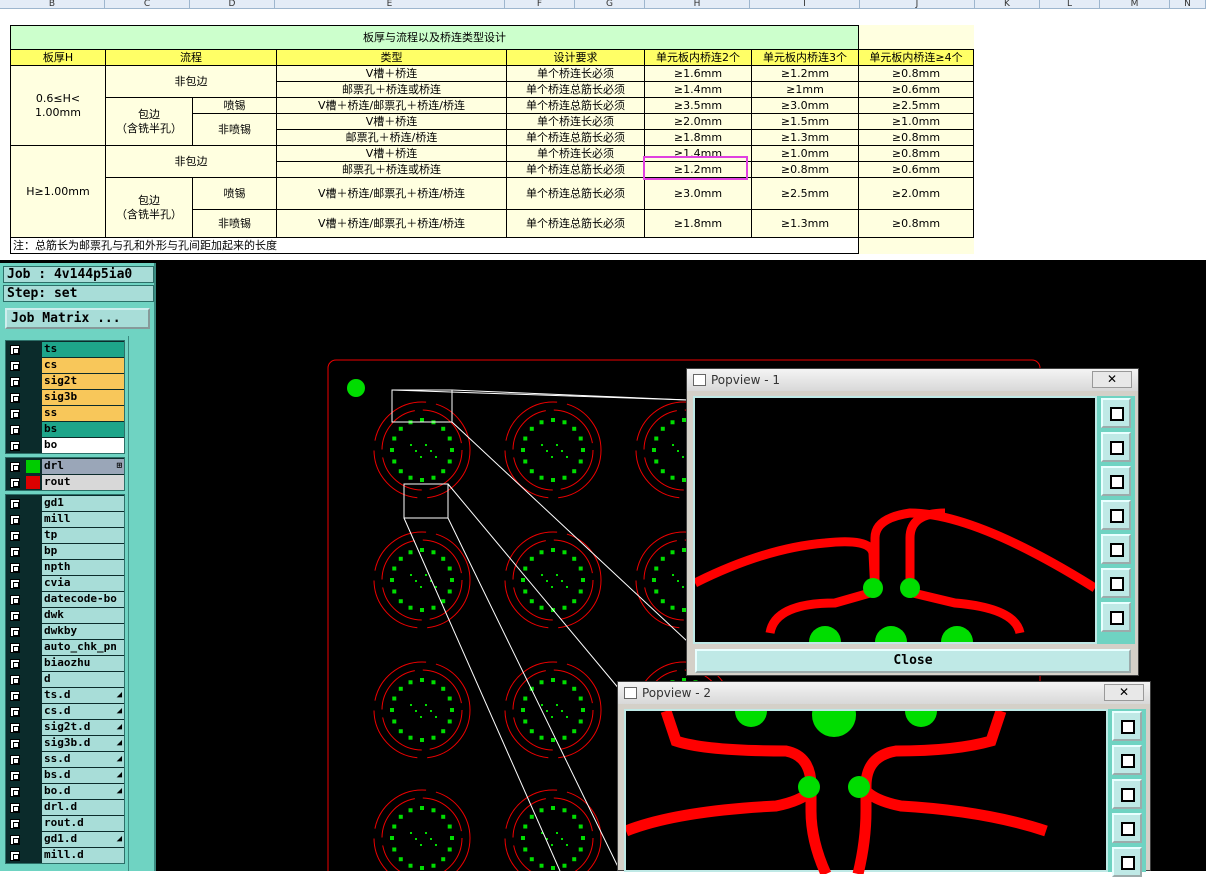 The image size is (1206, 878). Describe the element at coordinates (83, 583) in the screenshot. I see `layer-name: cvia` at that location.